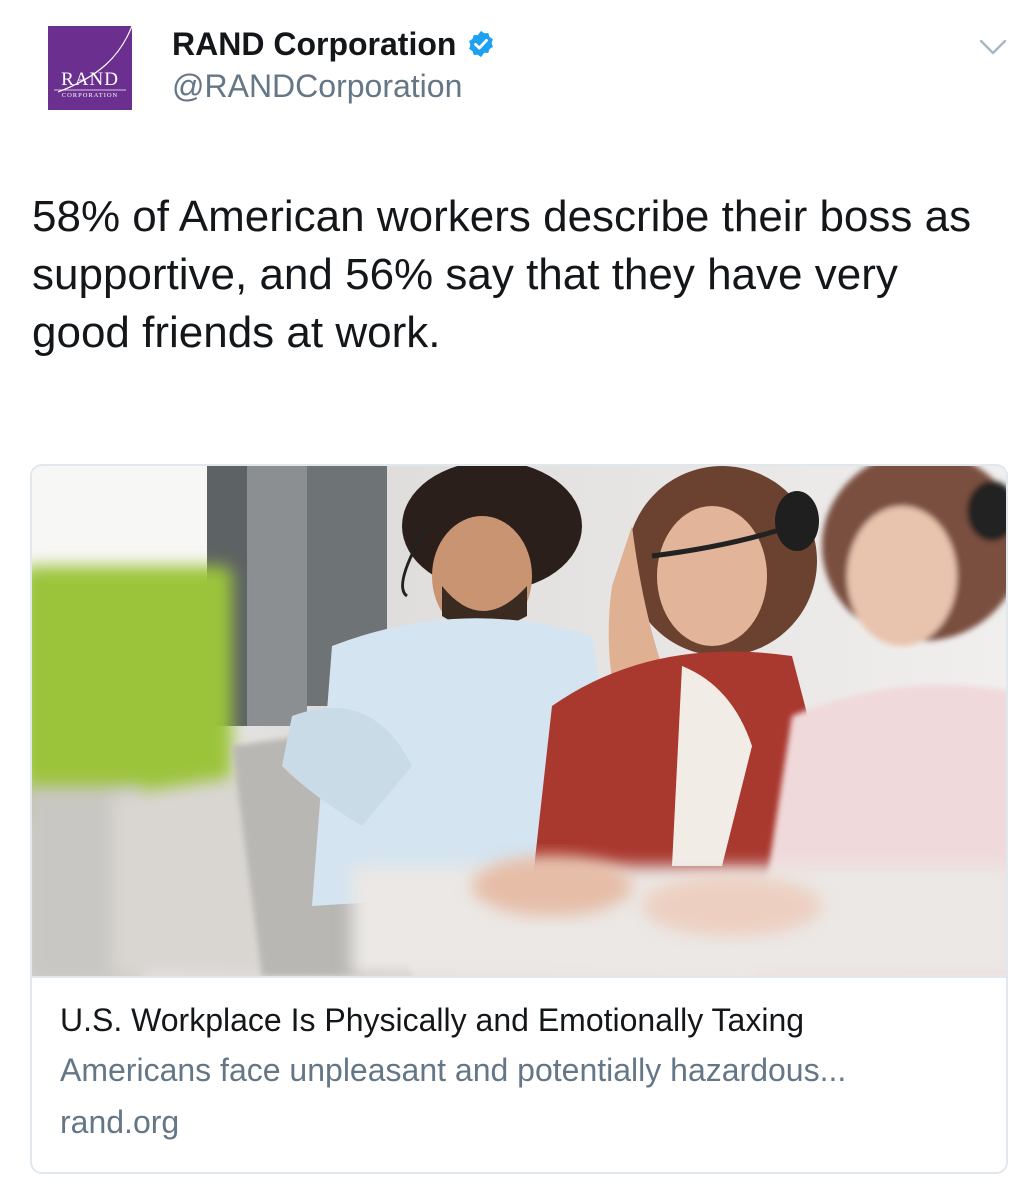  Describe the element at coordinates (481, 44) in the screenshot. I see `verified-badge-icon` at that location.